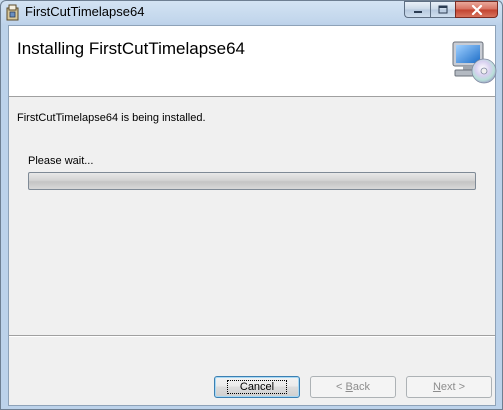 The image size is (503, 410). I want to click on page-title: Installing FirstCutTimelapse64, so click(131, 48).